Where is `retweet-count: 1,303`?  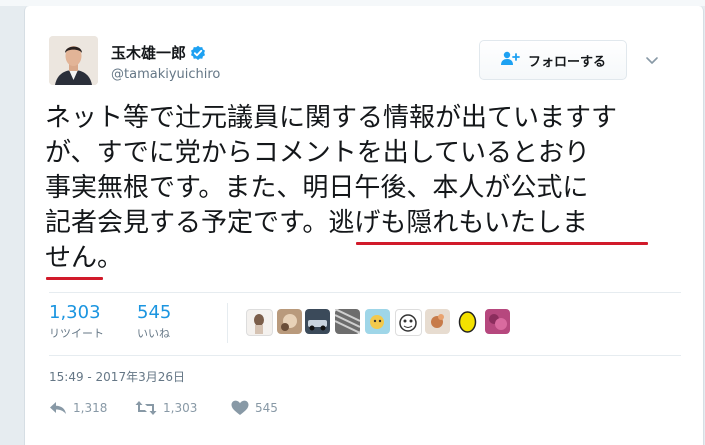
retweet-count: 1,303 is located at coordinates (76, 313).